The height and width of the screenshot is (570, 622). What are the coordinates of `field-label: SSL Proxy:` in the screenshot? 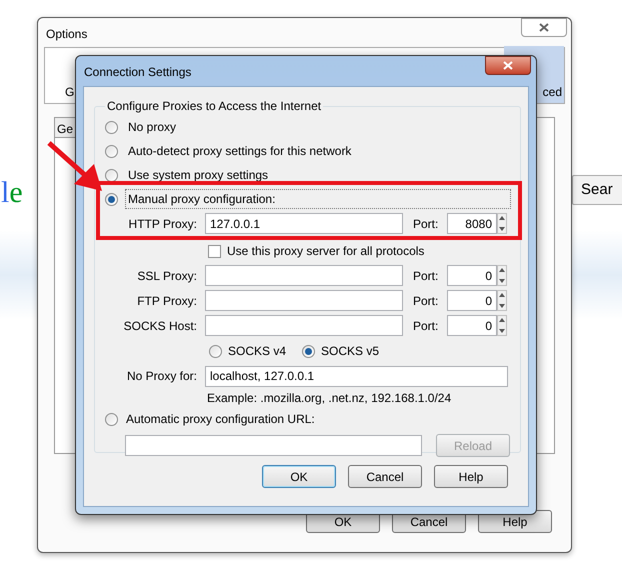 It's located at (167, 276).